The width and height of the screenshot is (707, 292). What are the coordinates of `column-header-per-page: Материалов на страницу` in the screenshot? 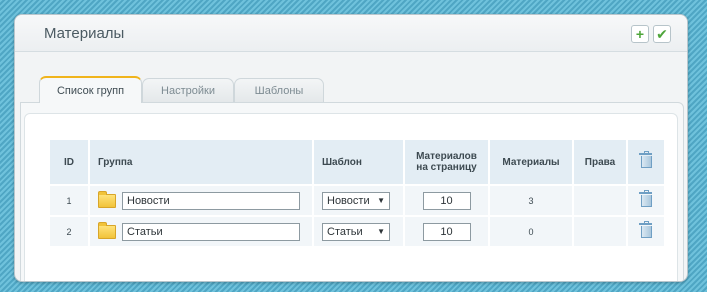 It's located at (446, 162).